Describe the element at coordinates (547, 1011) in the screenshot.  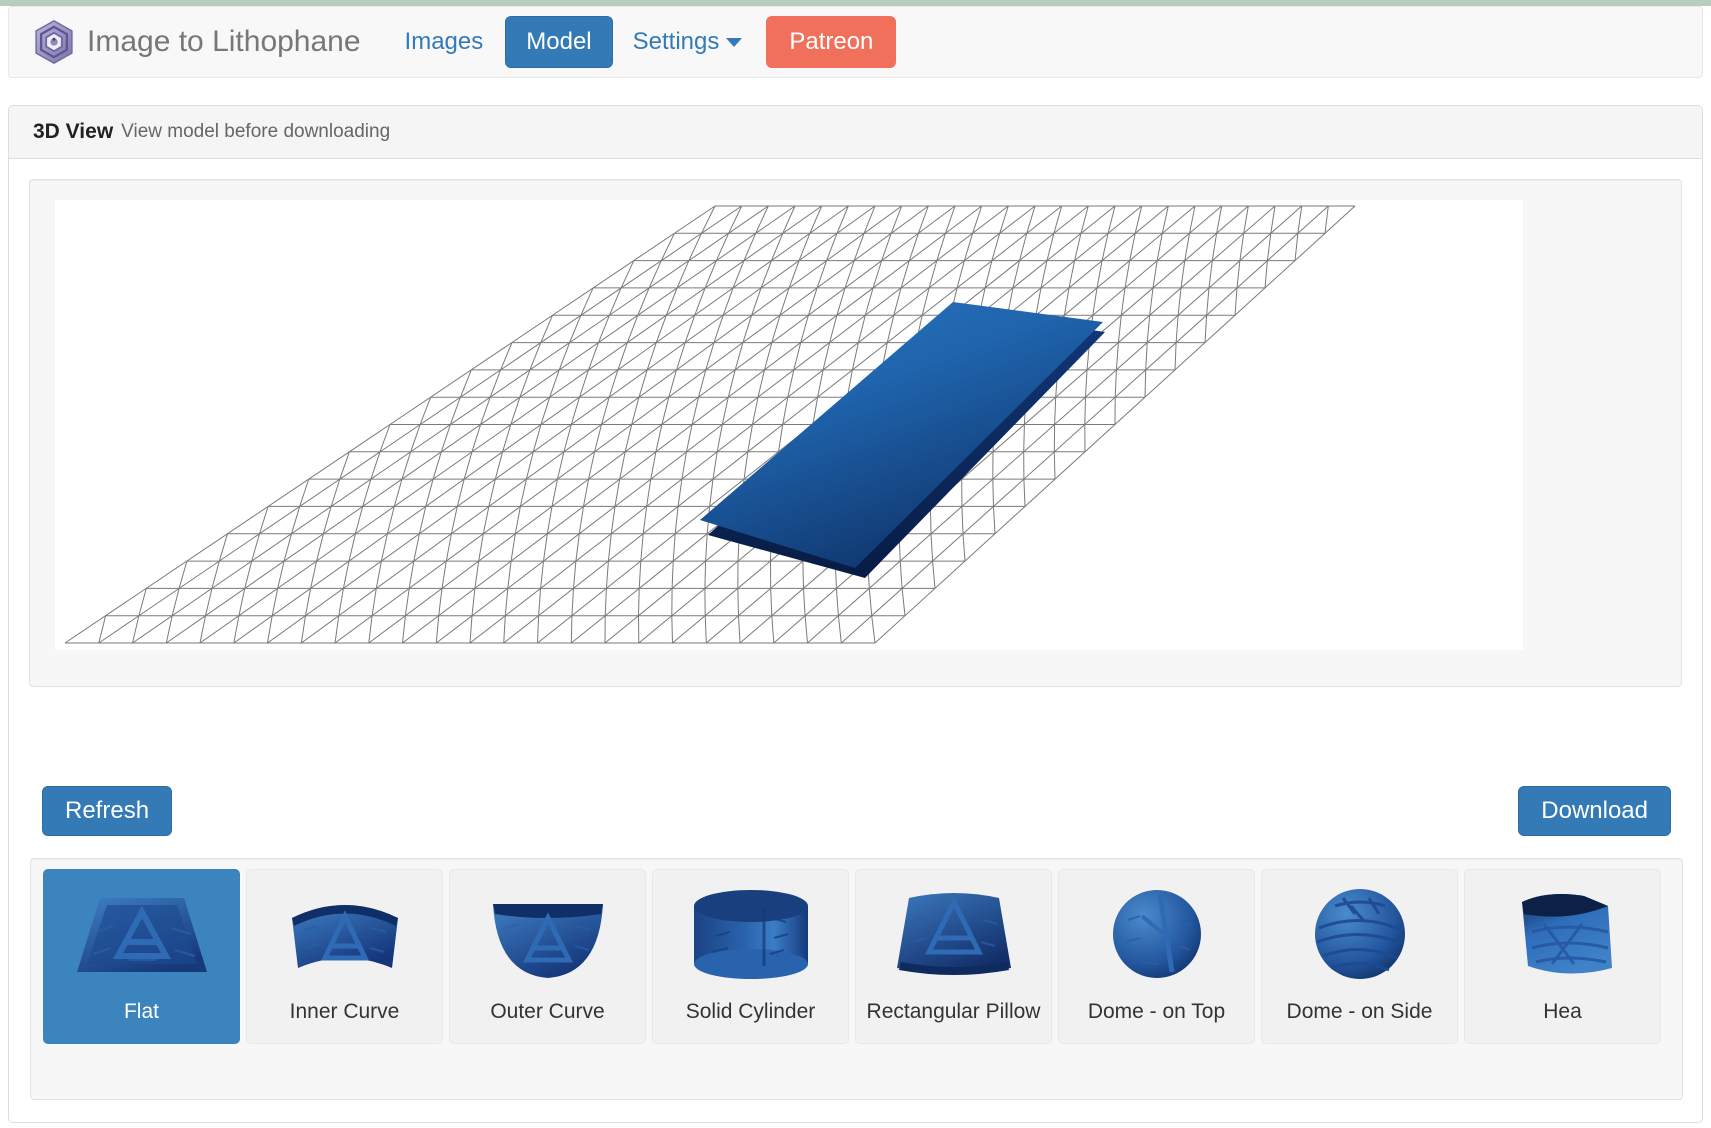
I see `shape-option-outer-curve-label: Outer Curve` at that location.